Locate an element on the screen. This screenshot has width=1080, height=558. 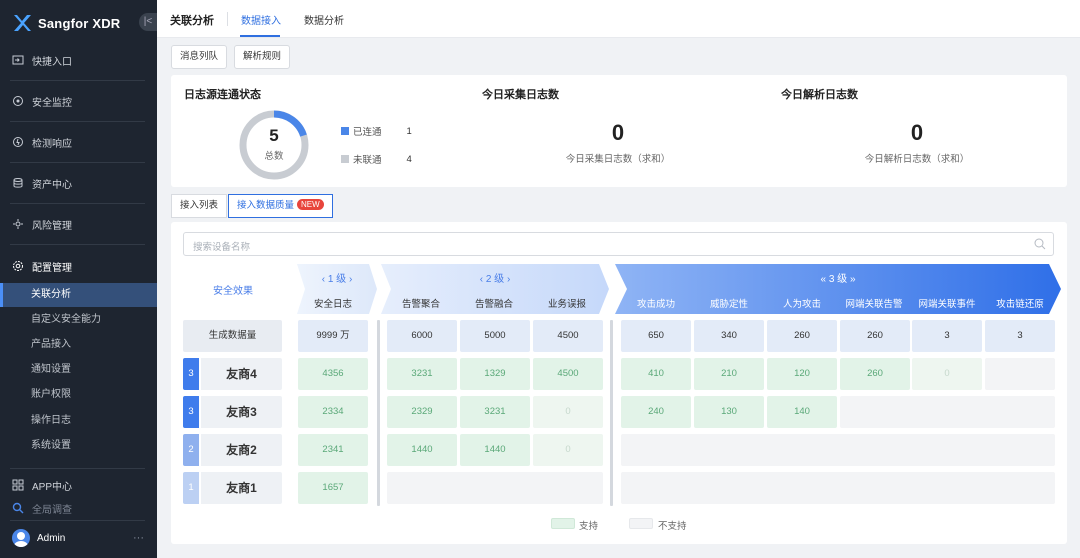
total-cell: 340 is located at coordinates (729, 336).